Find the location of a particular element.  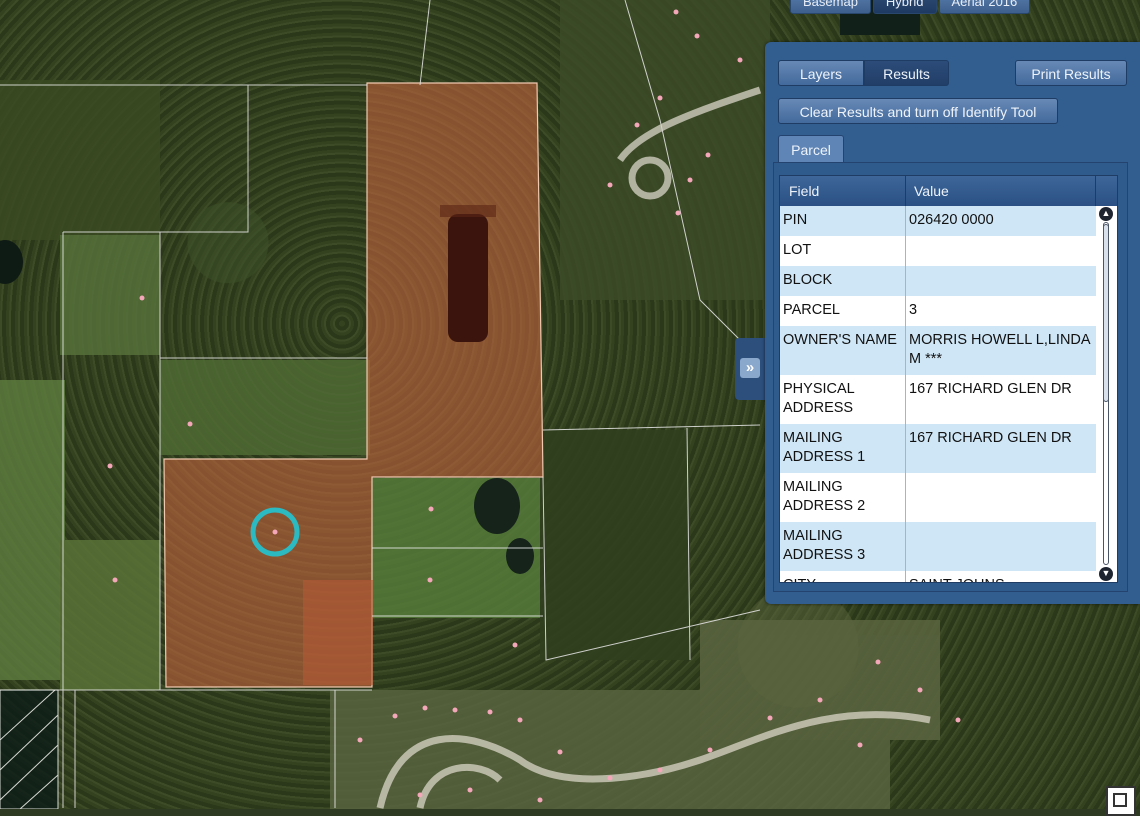

basemap-button: Basemap is located at coordinates (830, 7).